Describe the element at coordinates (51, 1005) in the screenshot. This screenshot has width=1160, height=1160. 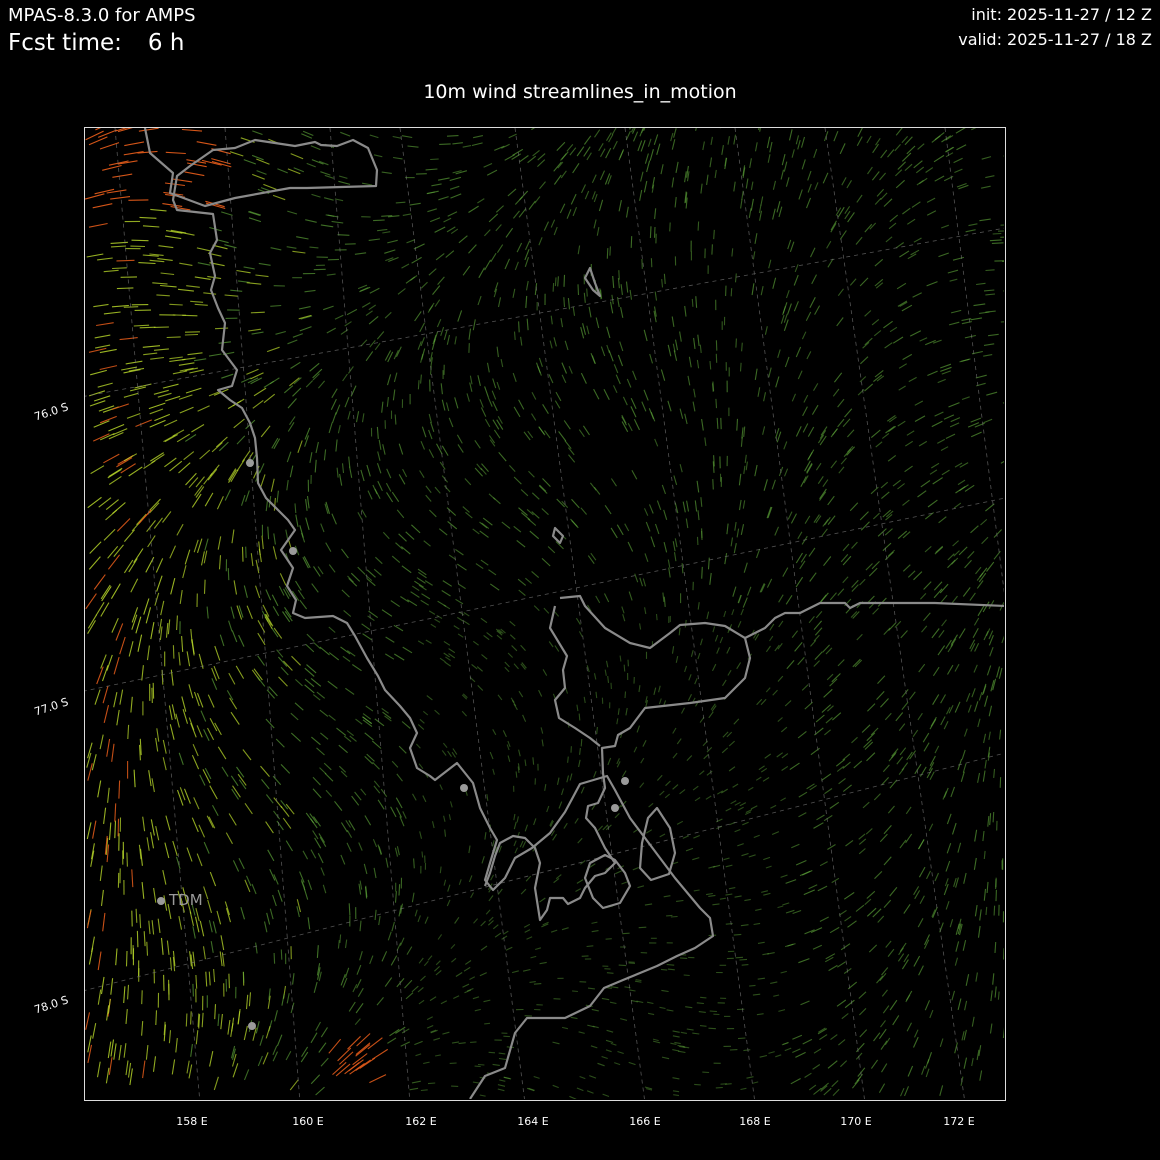
I see `y-tick-label: 78.0 S` at that location.